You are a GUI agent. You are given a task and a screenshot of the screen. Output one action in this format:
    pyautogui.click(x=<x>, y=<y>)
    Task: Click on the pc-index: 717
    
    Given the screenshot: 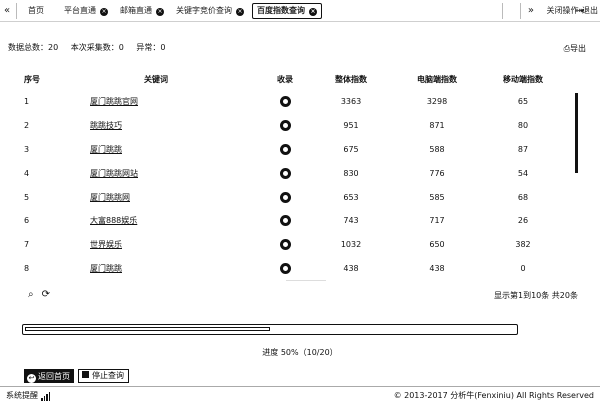 What is the action you would take?
    pyautogui.click(x=437, y=221)
    